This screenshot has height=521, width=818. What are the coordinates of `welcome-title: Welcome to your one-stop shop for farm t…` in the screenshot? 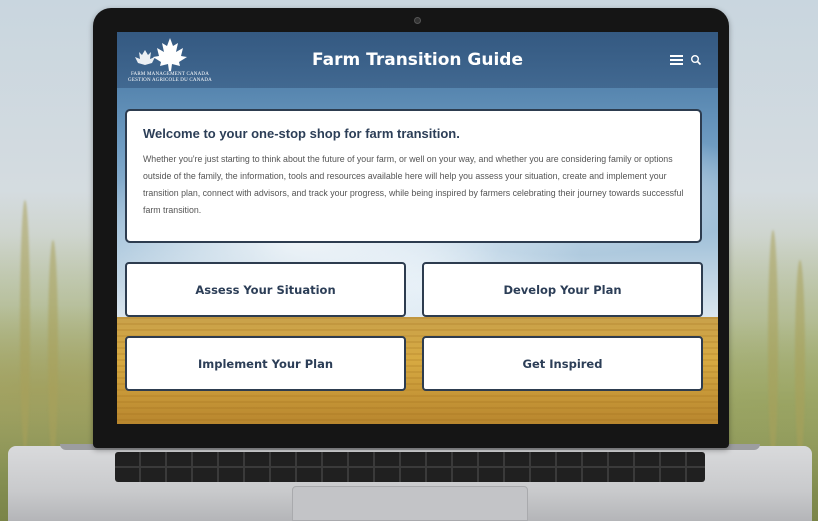 It's located at (301, 133).